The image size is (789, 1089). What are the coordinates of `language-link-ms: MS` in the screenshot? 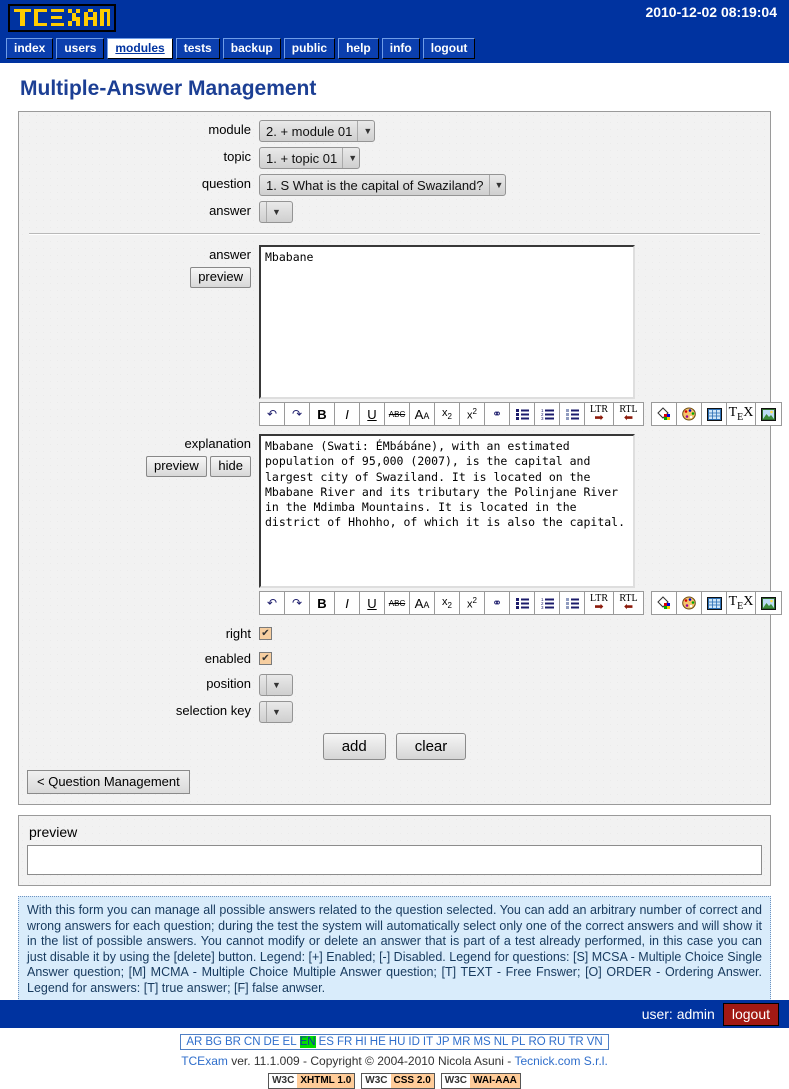 It's located at (481, 1042).